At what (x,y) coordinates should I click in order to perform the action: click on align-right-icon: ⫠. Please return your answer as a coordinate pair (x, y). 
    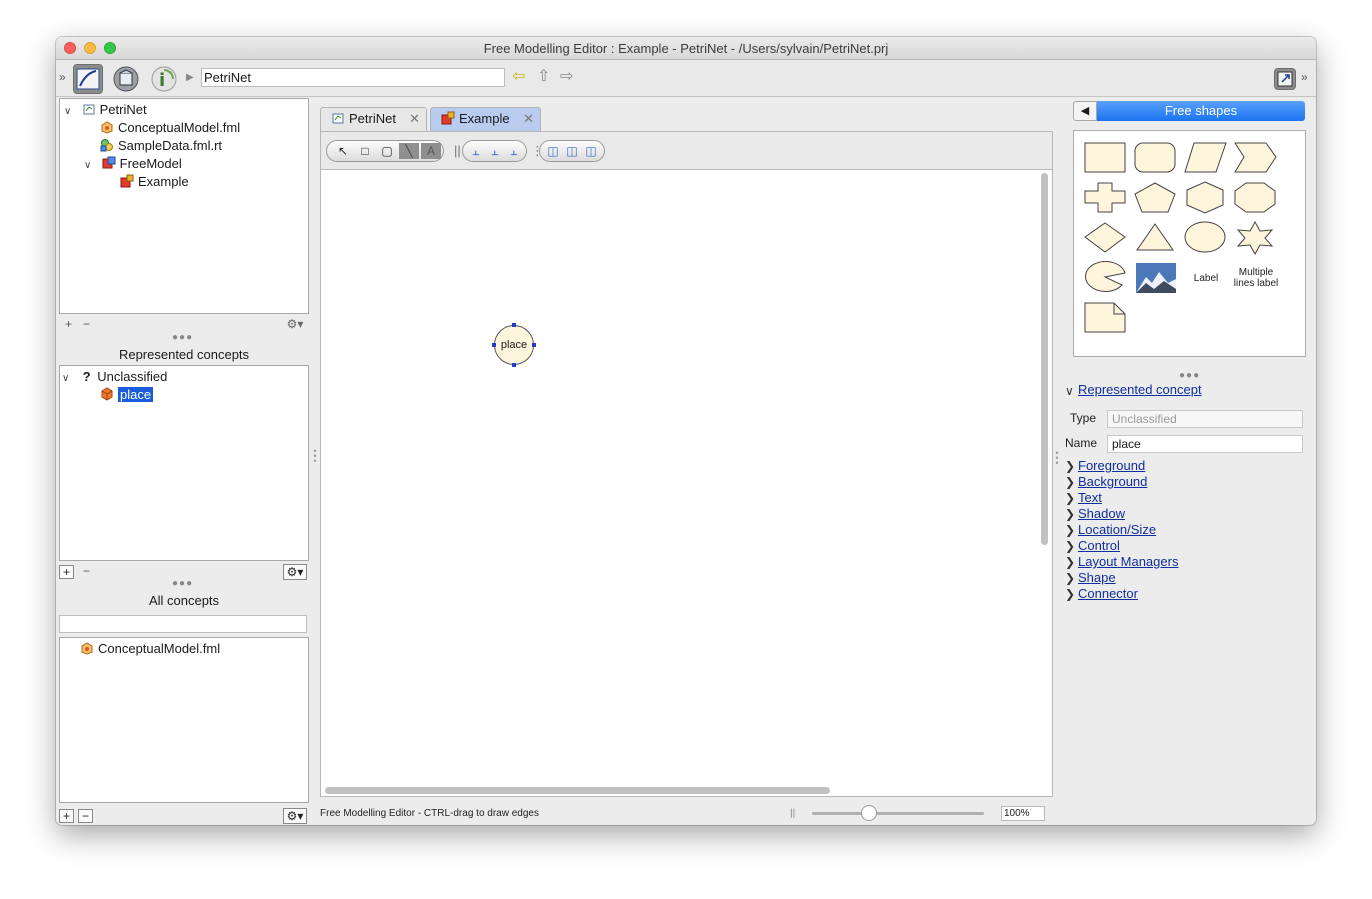
    Looking at the image, I should click on (514, 151).